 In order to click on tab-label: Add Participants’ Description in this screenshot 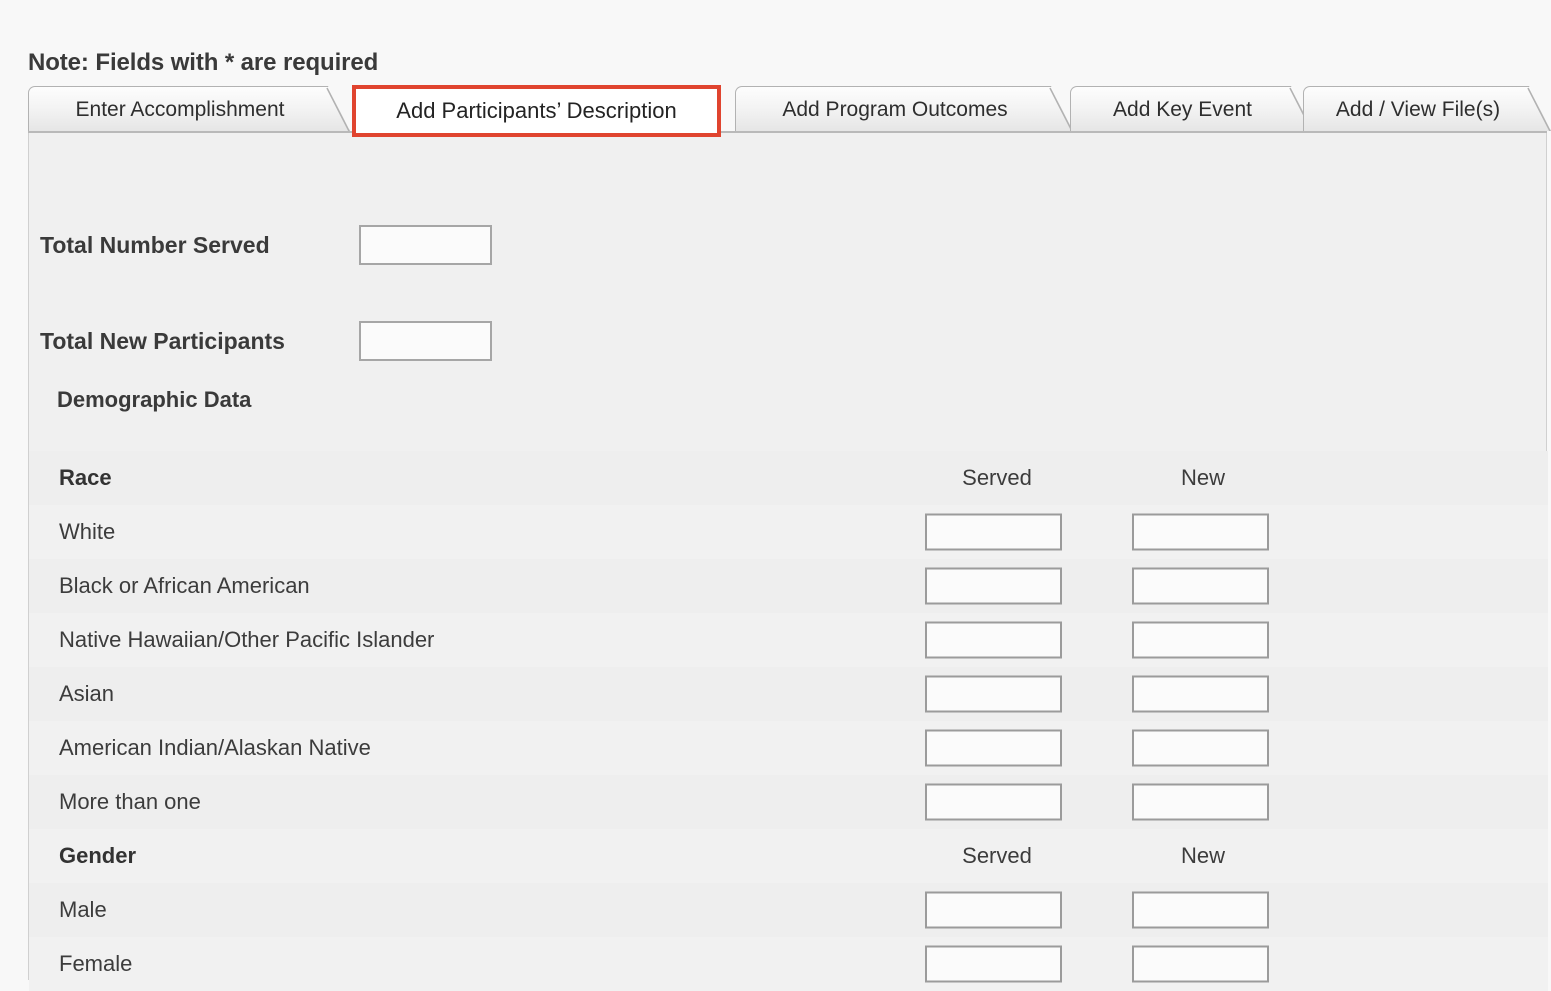, I will do `click(536, 110)`.